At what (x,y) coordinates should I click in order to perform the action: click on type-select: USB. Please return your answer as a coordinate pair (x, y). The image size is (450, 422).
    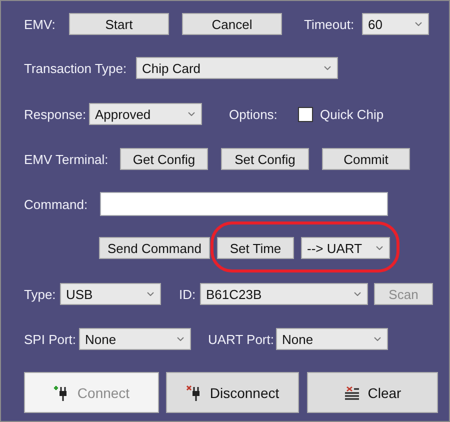
    Looking at the image, I should click on (110, 294).